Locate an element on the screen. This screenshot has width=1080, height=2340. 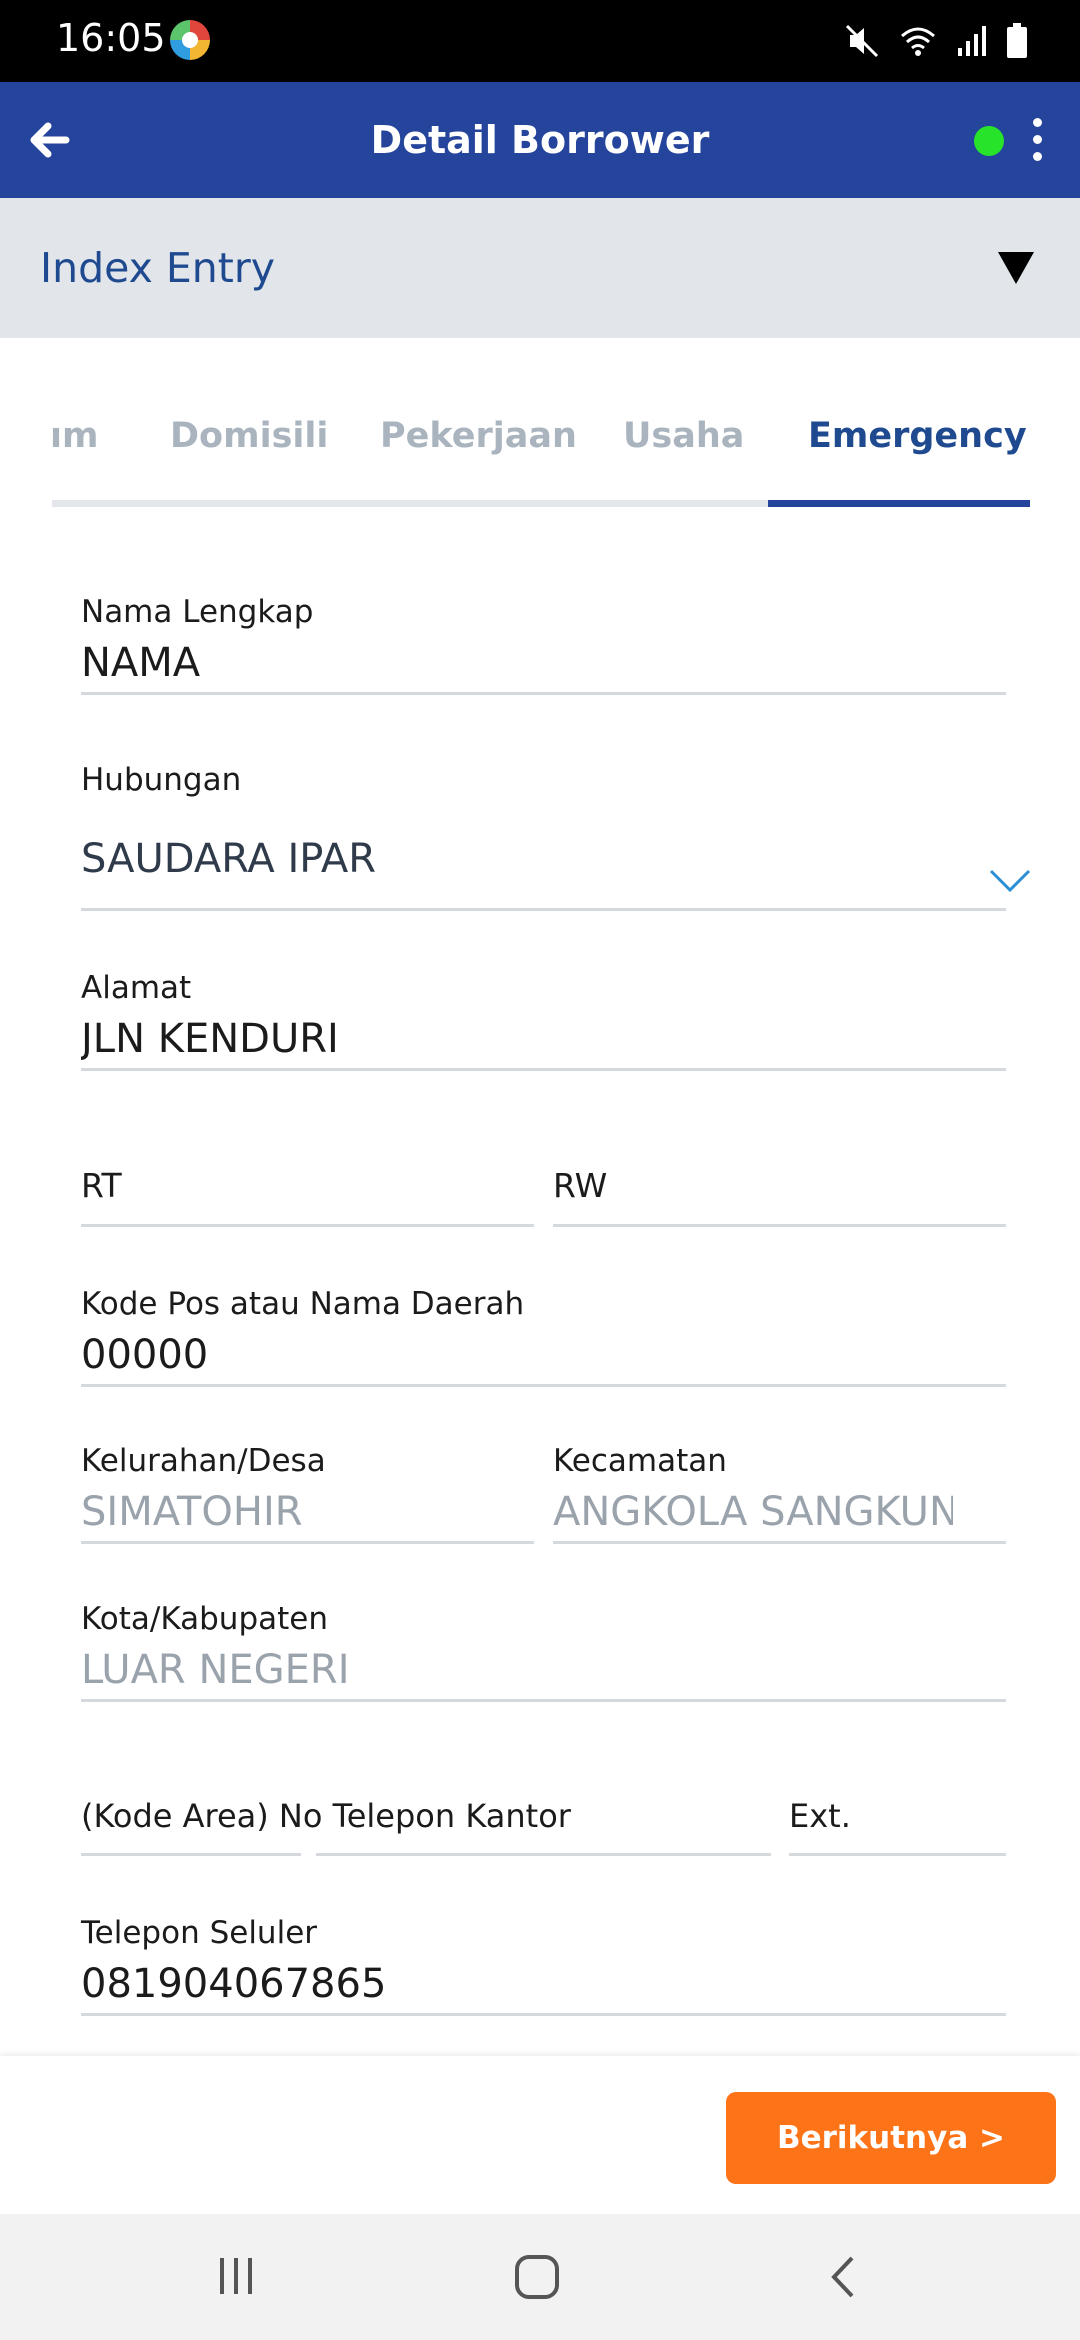
rw-label: RW is located at coordinates (580, 1185).